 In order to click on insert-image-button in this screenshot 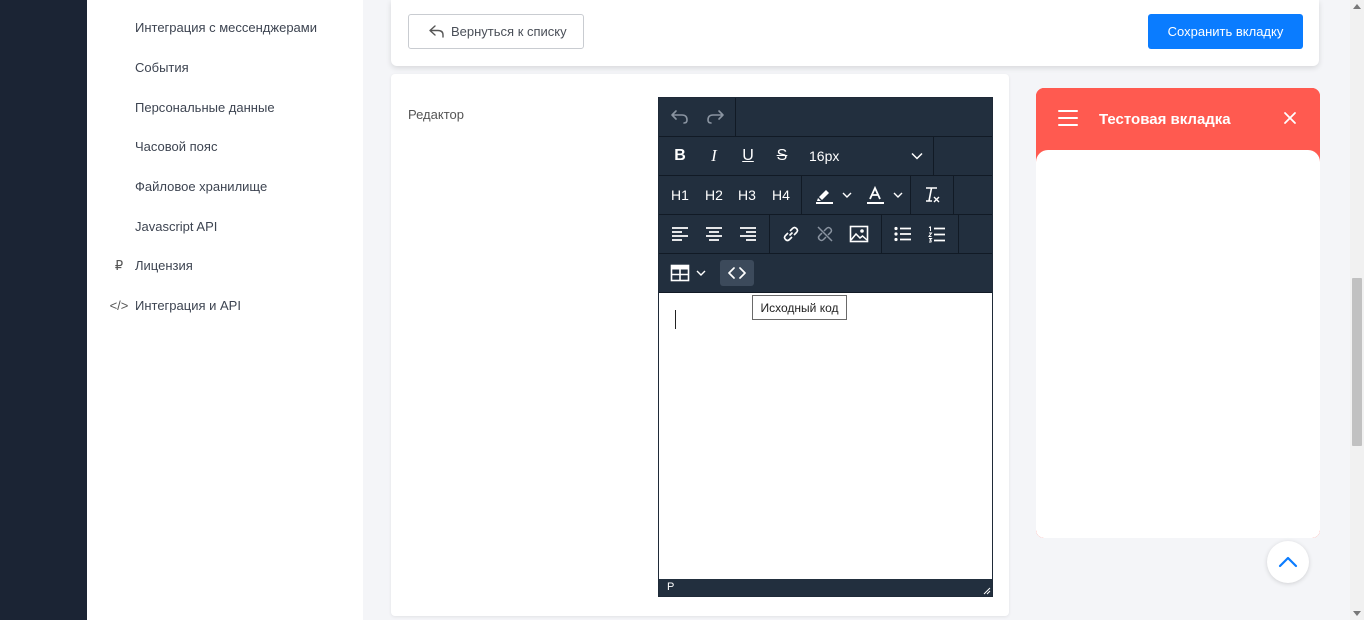, I will do `click(859, 234)`.